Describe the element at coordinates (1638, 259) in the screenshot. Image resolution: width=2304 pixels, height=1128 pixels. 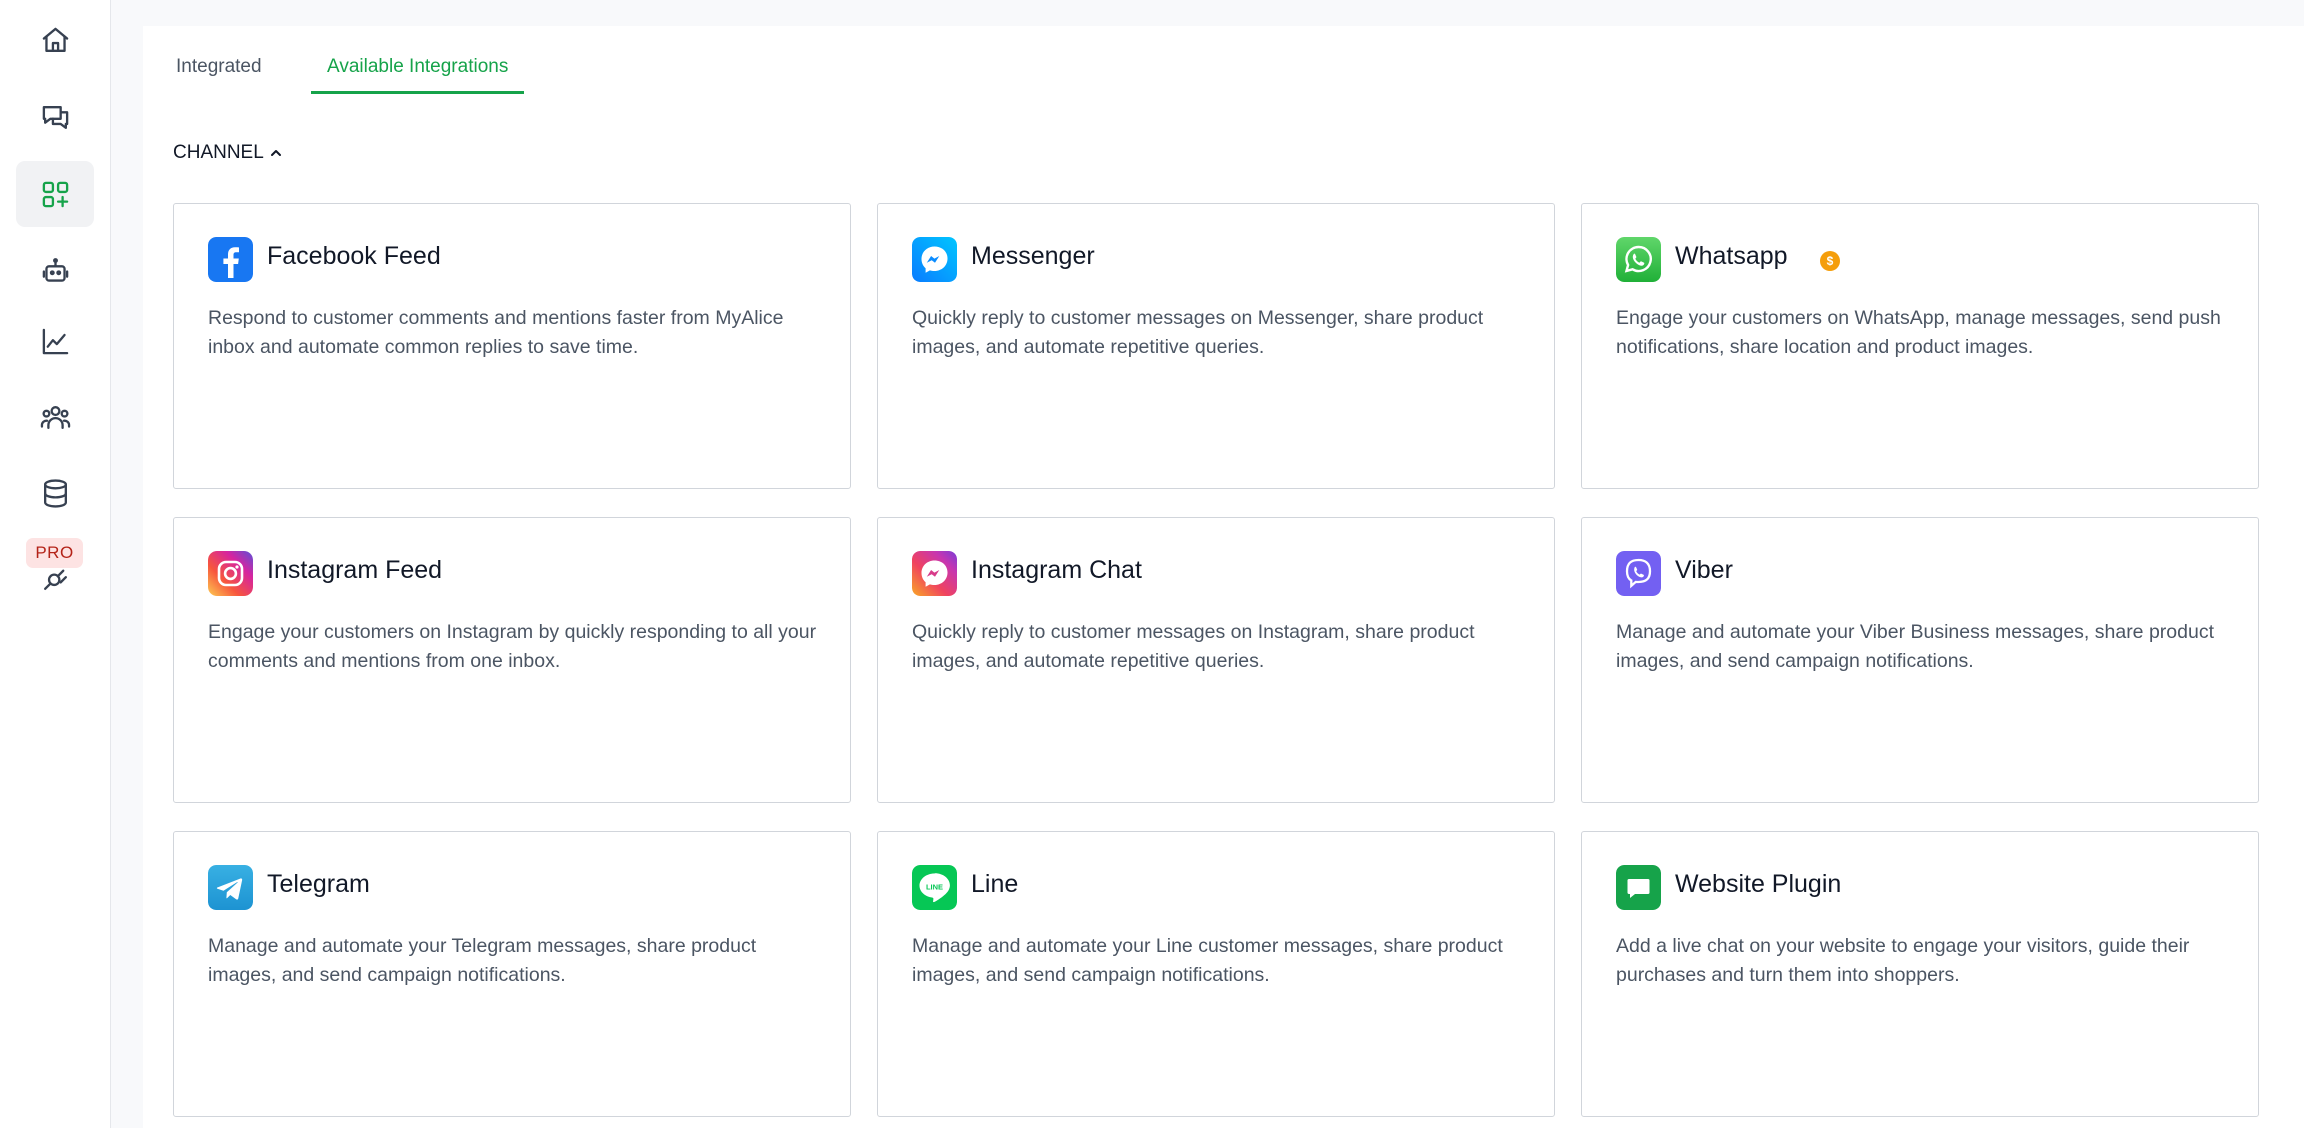
I see `whatsapp-icon` at that location.